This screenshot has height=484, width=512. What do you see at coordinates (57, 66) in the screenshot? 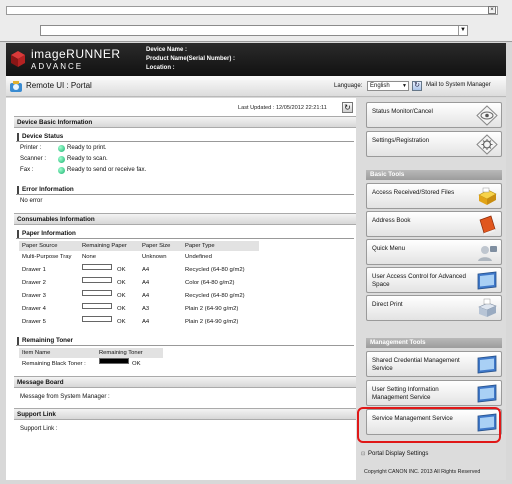
I see `brand-subname: ADVANCE` at bounding box center [57, 66].